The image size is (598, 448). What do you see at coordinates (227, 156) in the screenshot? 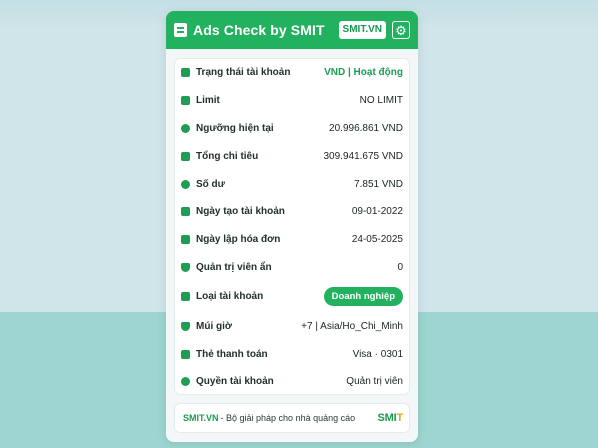
I see `row-label: Tổng chi tiêu` at bounding box center [227, 156].